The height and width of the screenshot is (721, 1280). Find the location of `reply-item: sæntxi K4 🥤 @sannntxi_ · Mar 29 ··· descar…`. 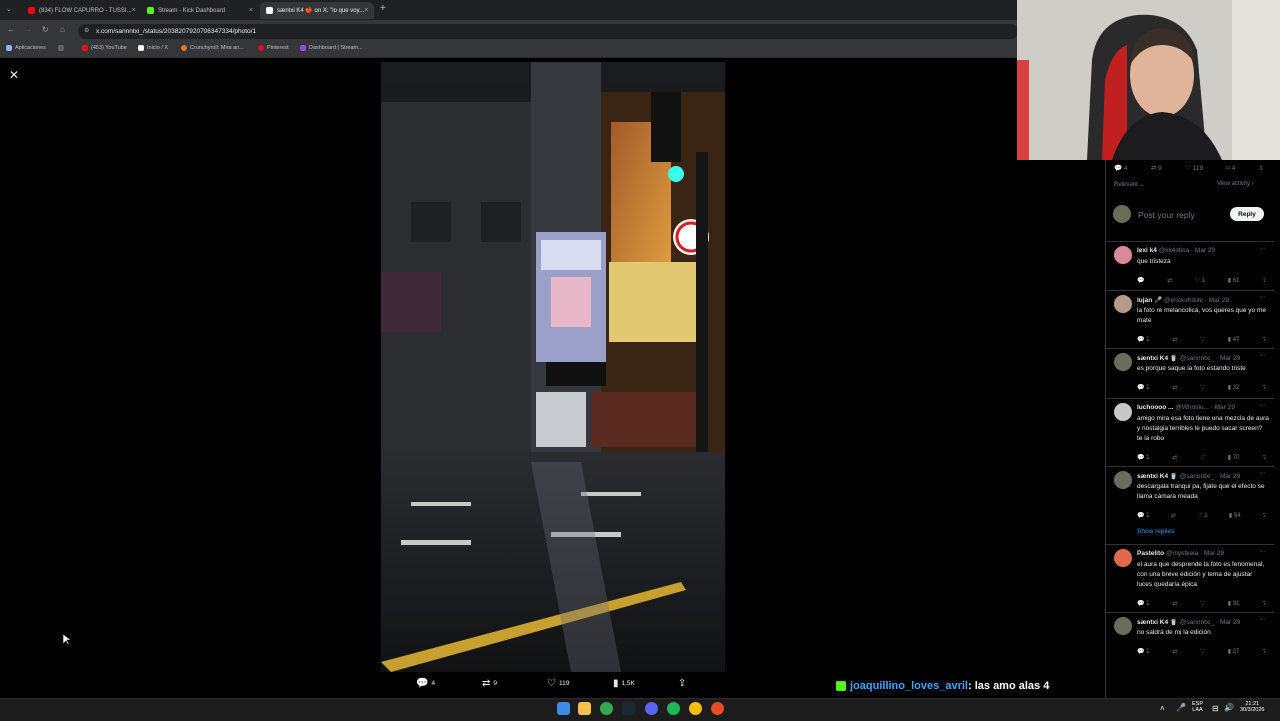

reply-item: sæntxi K4 🥤 @sannntxi_ · Mar 29 ··· descar… is located at coordinates (1190, 505).